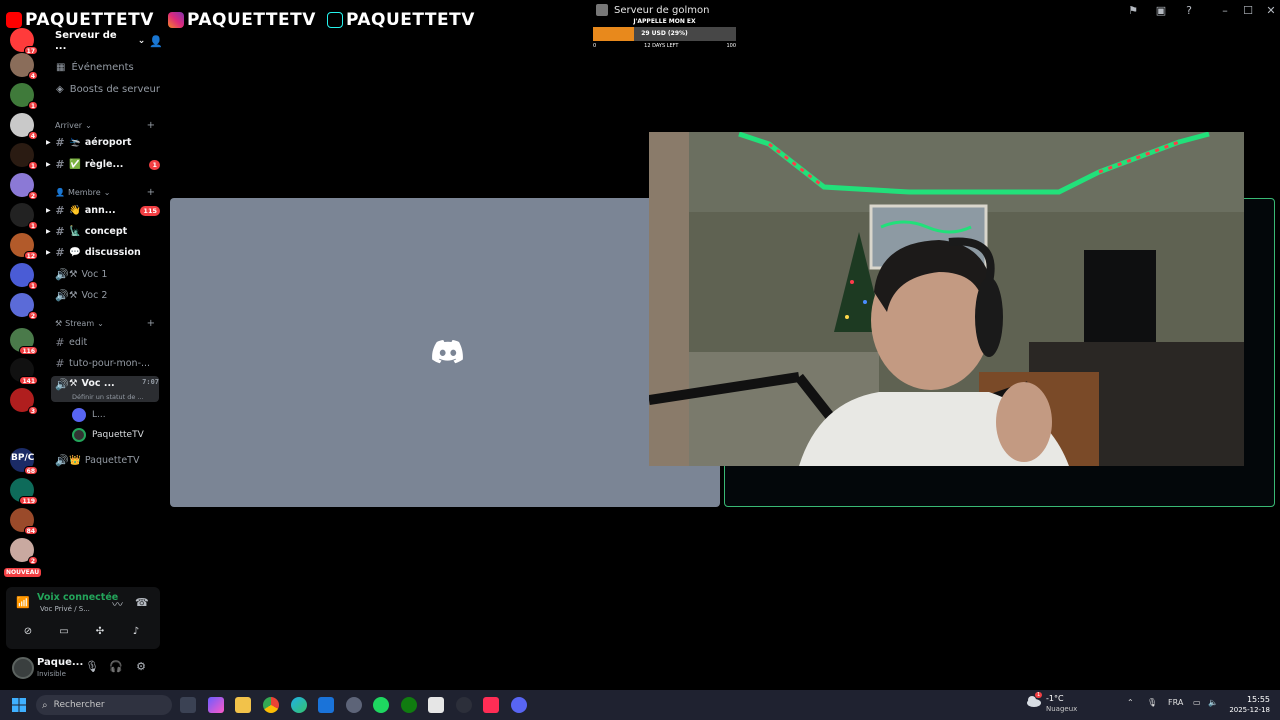 The image size is (1280, 720). What do you see at coordinates (105, 125) in the screenshot?
I see `category-arriver: Arriver ⌄ +` at bounding box center [105, 125].